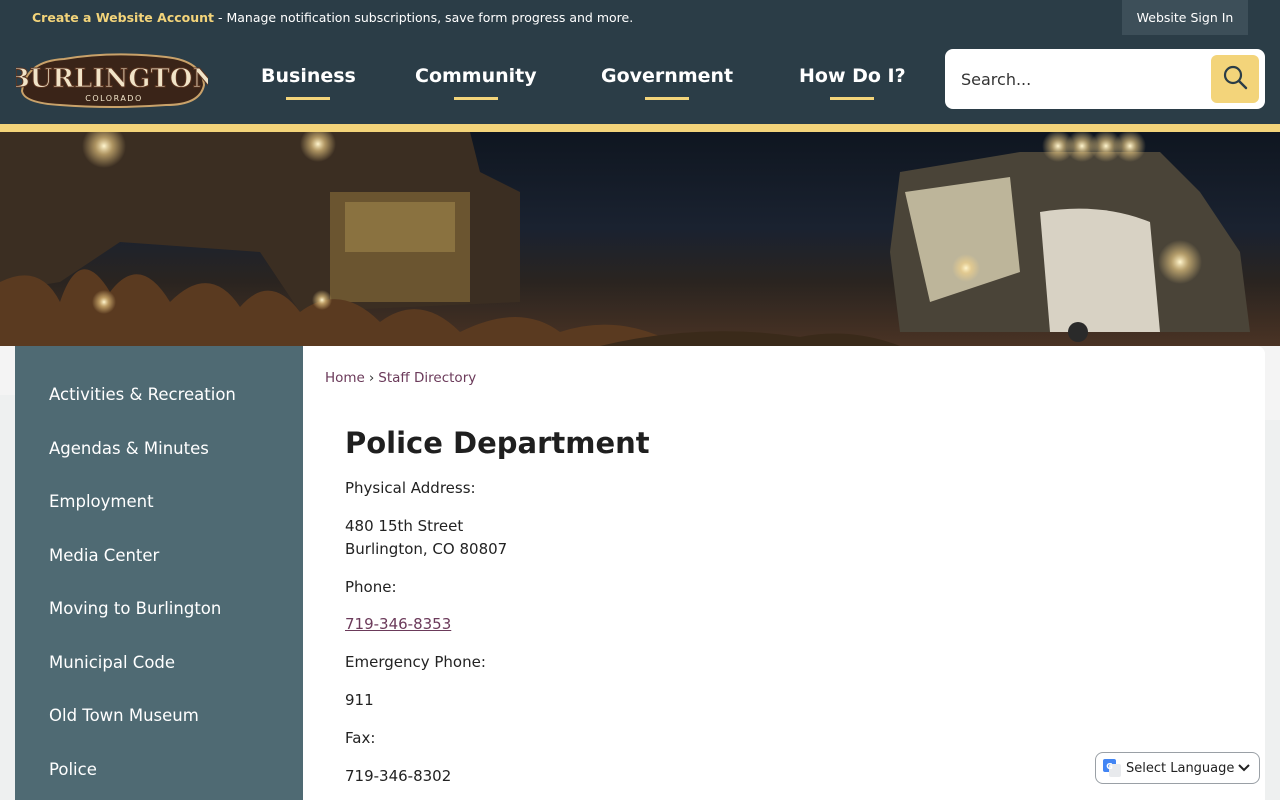 This screenshot has width=1280, height=800. I want to click on emergency-phone-value: 911, so click(359, 700).